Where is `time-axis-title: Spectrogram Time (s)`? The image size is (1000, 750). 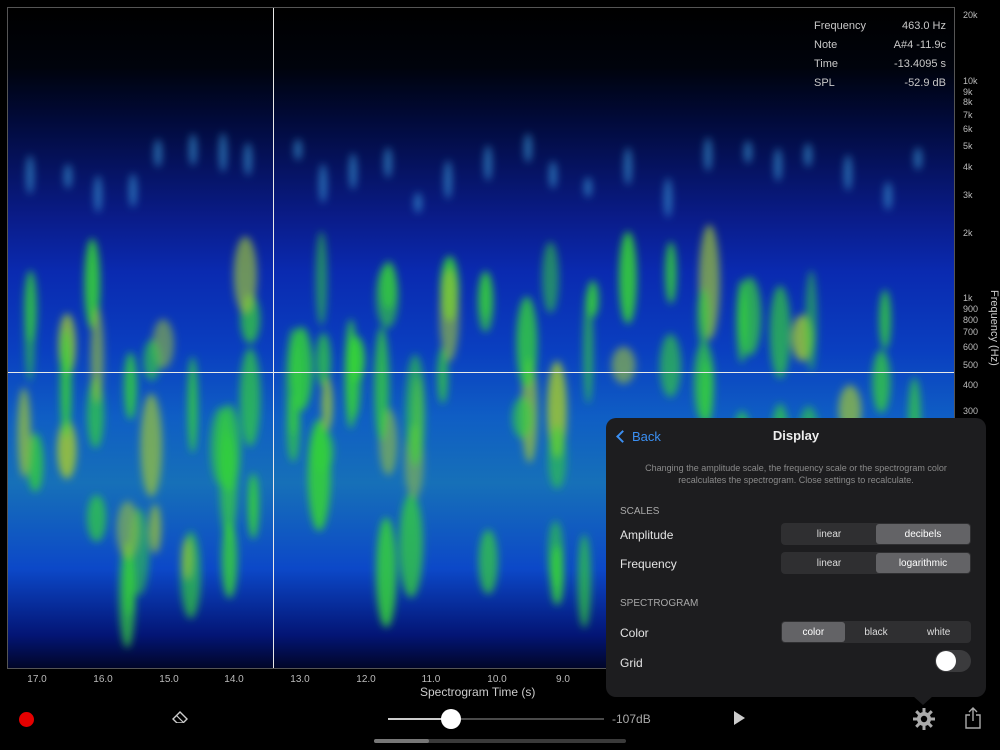 time-axis-title: Spectrogram Time (s) is located at coordinates (478, 692).